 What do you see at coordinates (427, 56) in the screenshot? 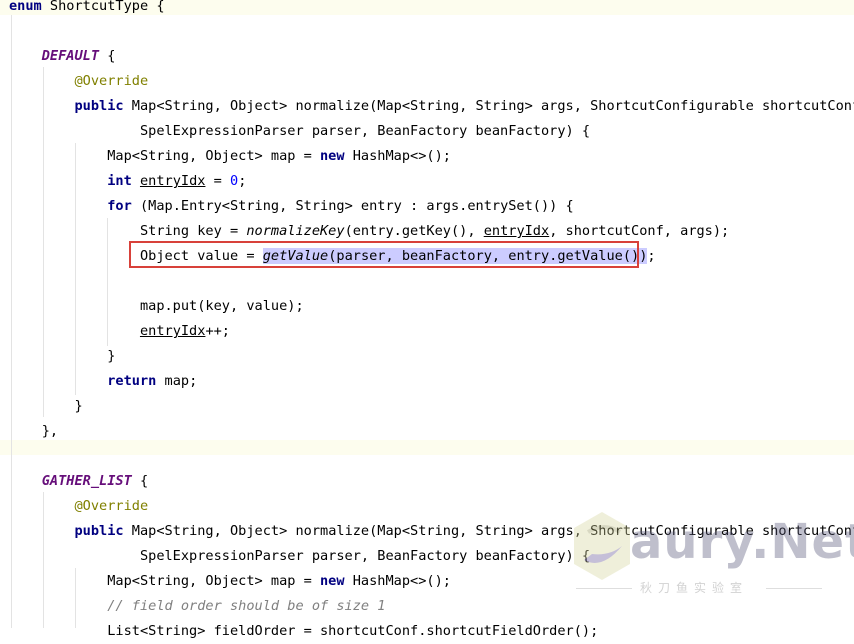
I see `code-line: DEFAULT {` at bounding box center [427, 56].